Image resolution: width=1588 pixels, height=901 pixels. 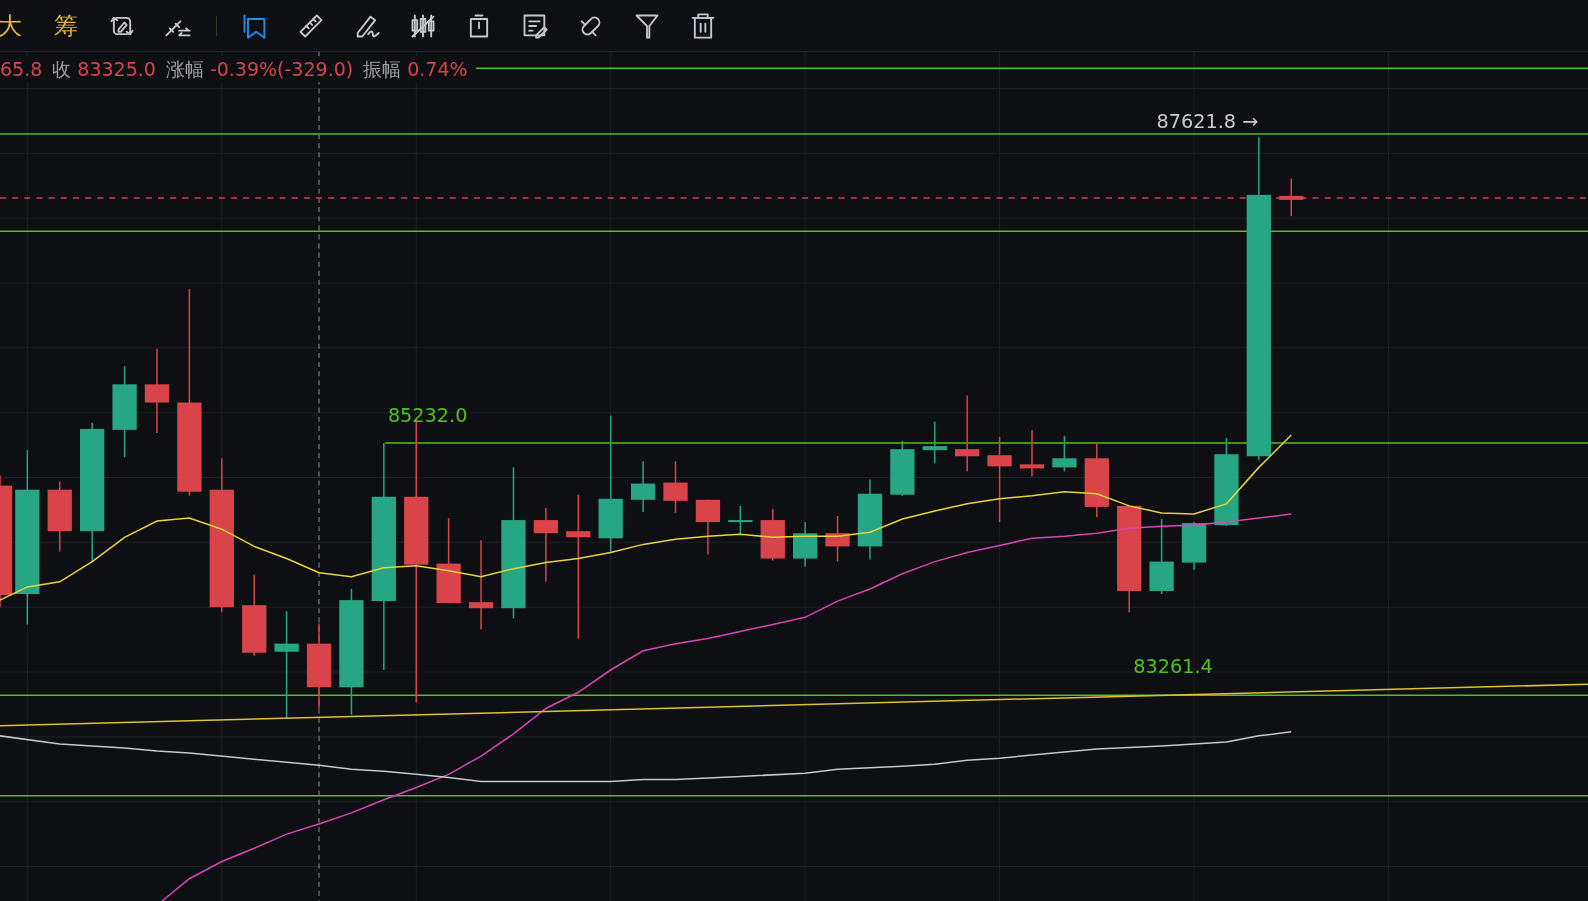 What do you see at coordinates (427, 415) in the screenshot?
I see `price-label: 85232.0` at bounding box center [427, 415].